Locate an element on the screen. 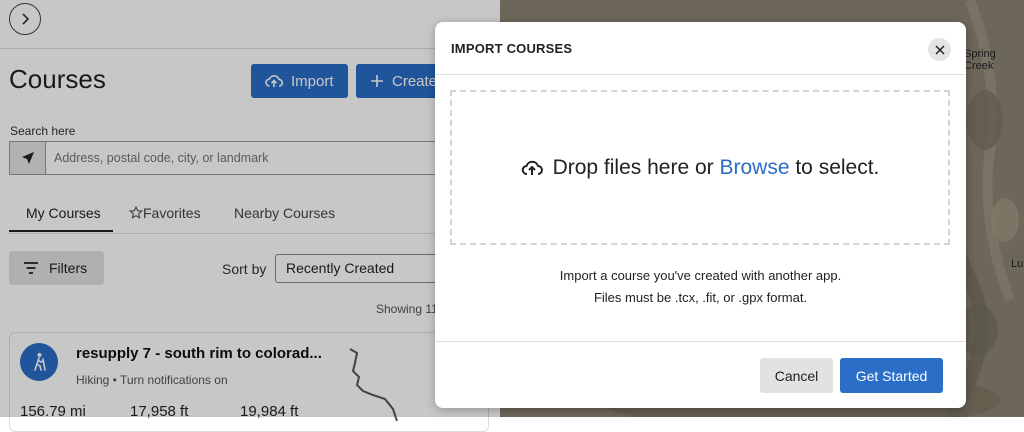  drop-text-after: to select. is located at coordinates (834, 167).